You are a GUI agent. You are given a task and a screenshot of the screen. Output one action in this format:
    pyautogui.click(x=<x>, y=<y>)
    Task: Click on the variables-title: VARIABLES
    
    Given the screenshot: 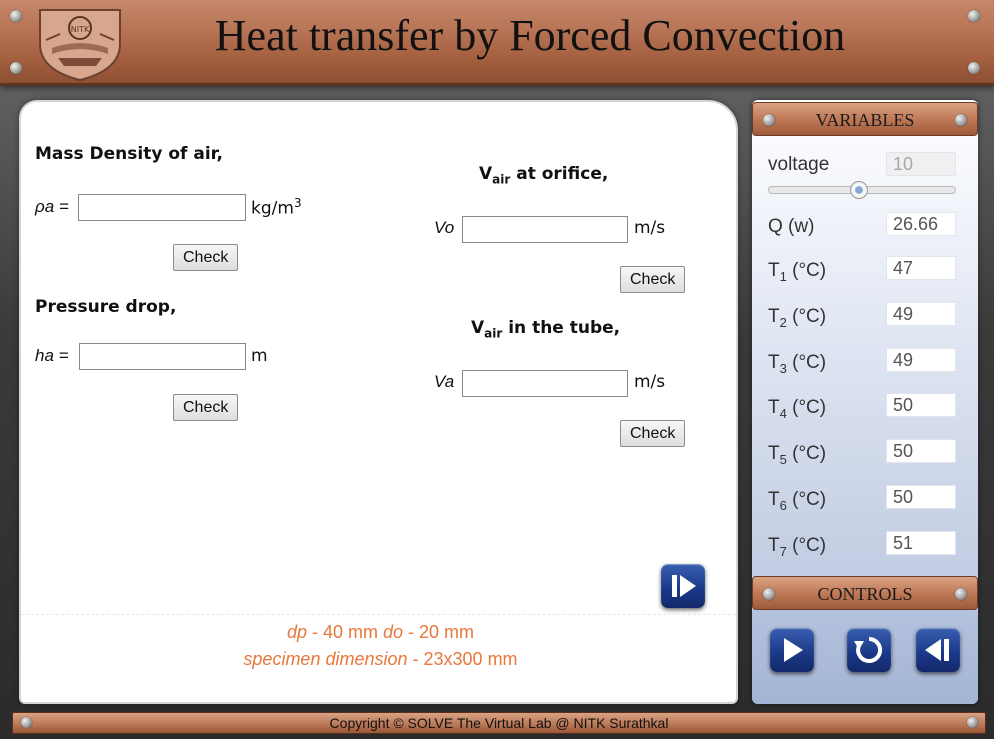 What is the action you would take?
    pyautogui.click(x=865, y=120)
    